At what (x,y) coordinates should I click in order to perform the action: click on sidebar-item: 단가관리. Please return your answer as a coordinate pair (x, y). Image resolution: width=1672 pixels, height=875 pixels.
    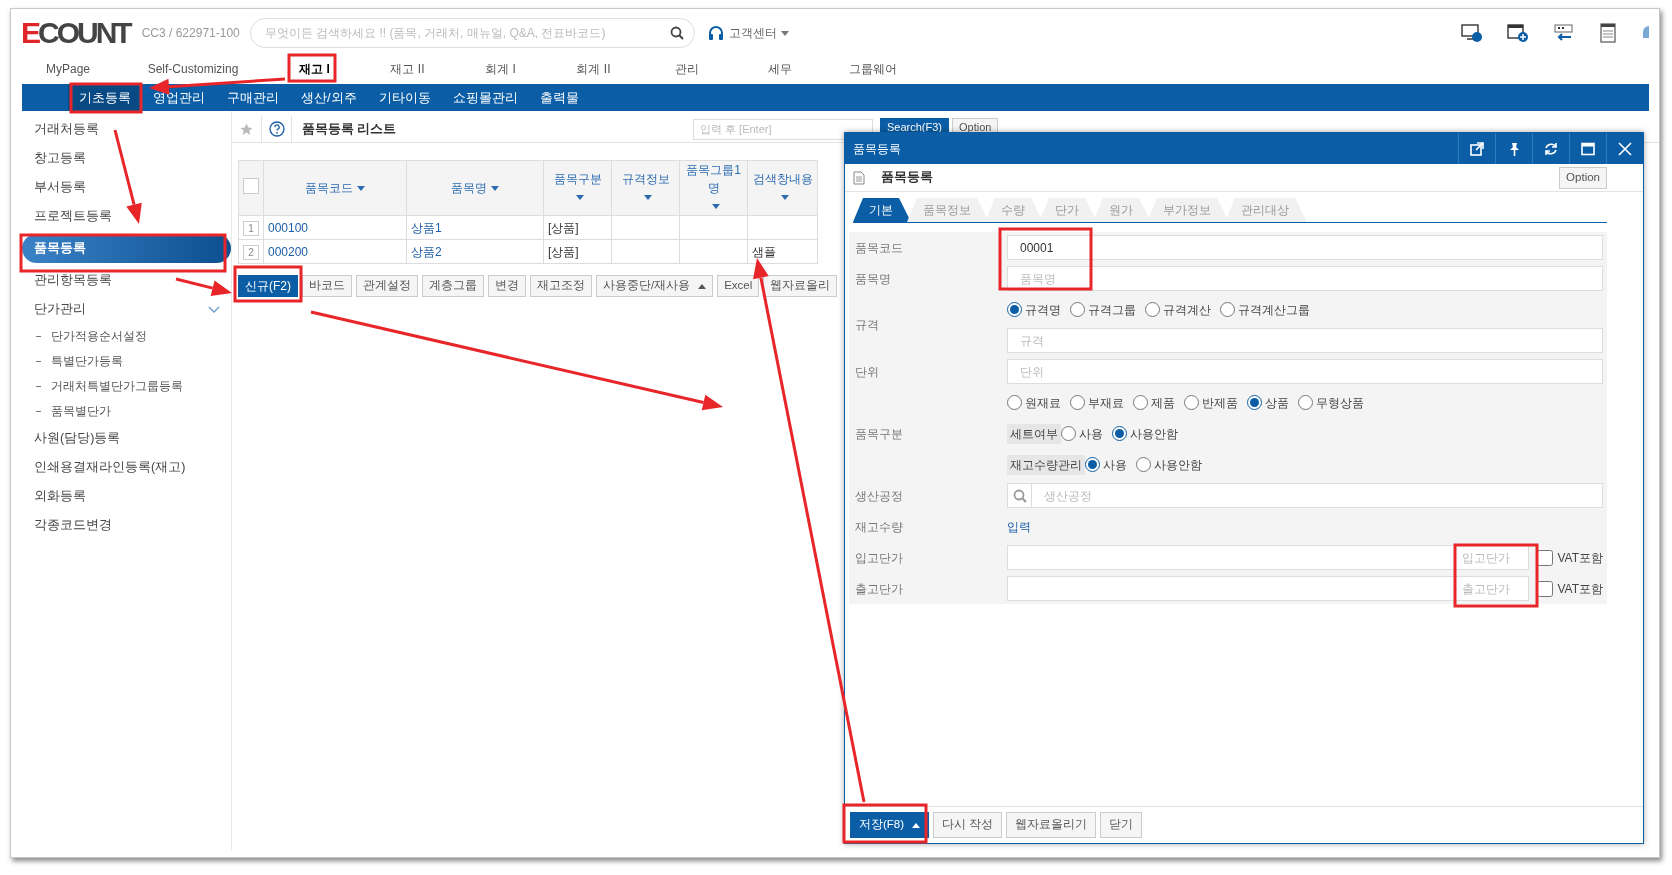
    Looking at the image, I should click on (60, 309).